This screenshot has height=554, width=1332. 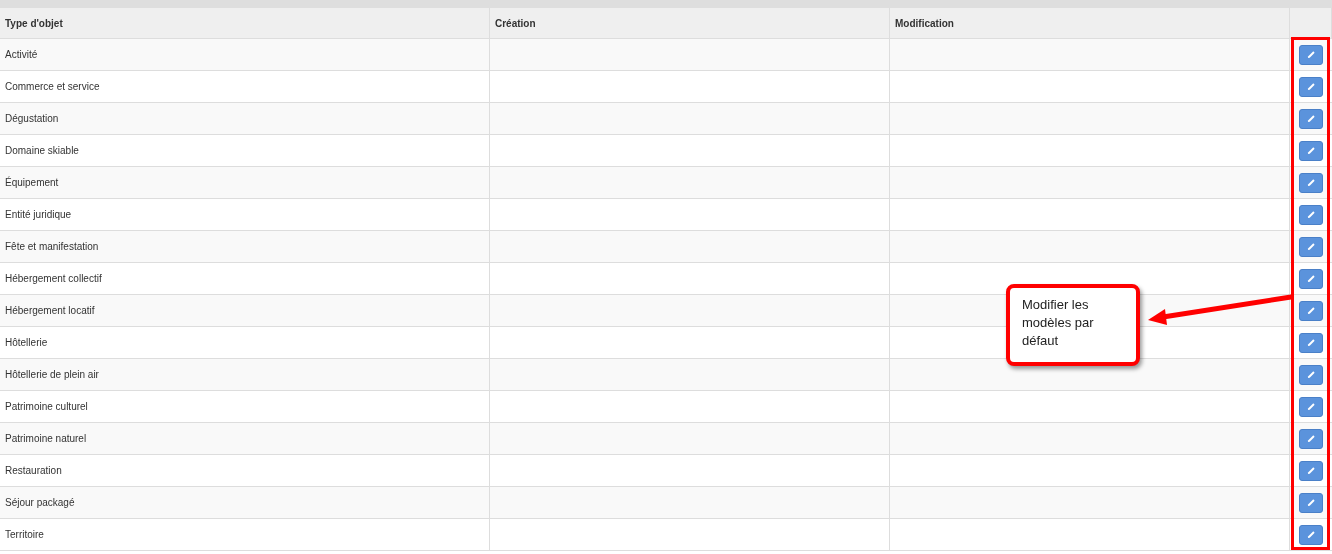 What do you see at coordinates (46, 438) in the screenshot?
I see `table-cell: Patrimoine naturel` at bounding box center [46, 438].